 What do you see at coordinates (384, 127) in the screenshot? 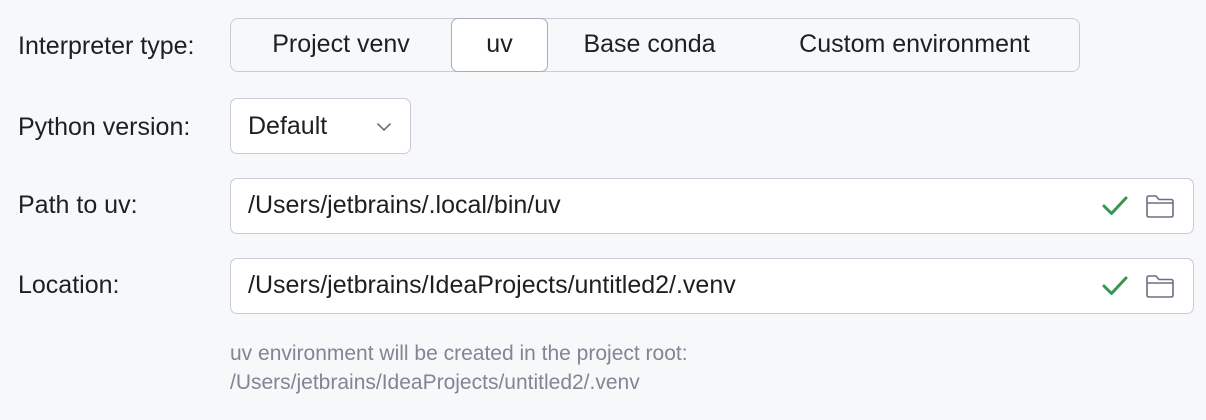
I see `chevron-down-icon` at bounding box center [384, 127].